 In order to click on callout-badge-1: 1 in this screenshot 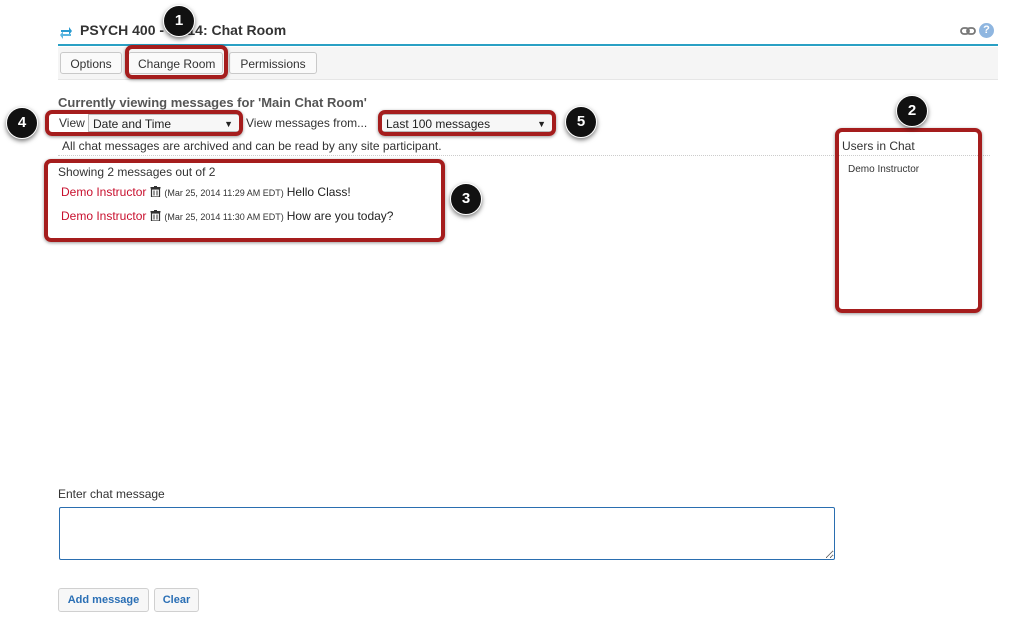, I will do `click(179, 21)`.